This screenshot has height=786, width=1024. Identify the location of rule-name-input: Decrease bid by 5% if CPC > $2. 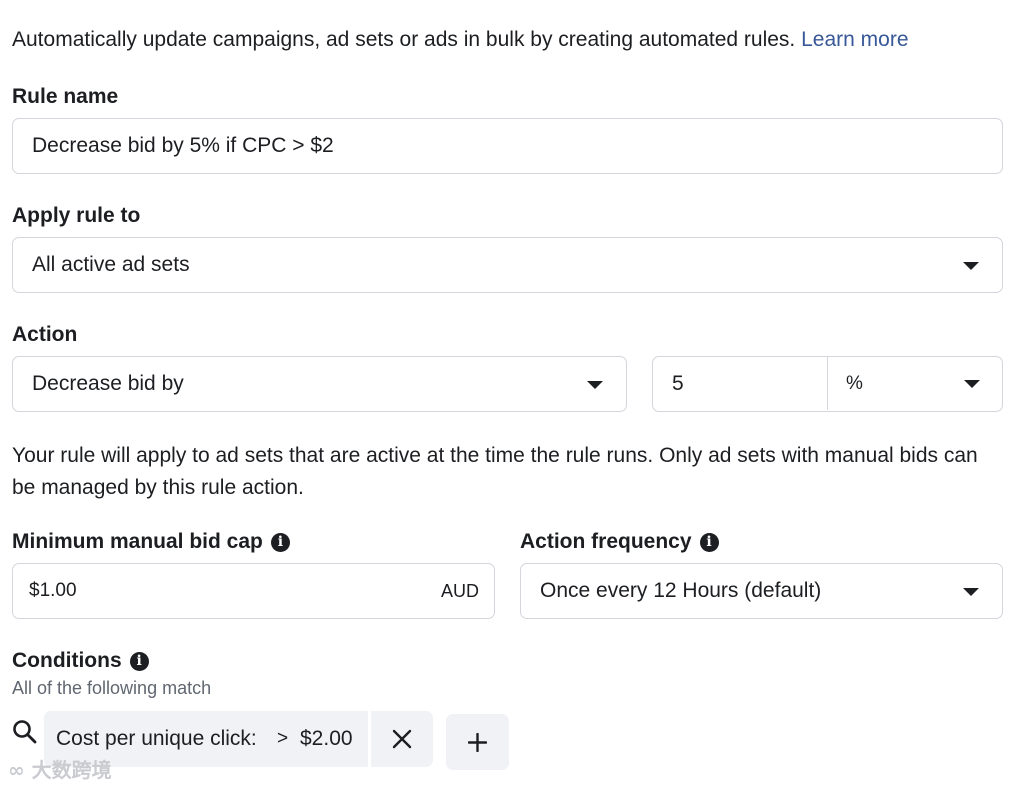
(507, 146).